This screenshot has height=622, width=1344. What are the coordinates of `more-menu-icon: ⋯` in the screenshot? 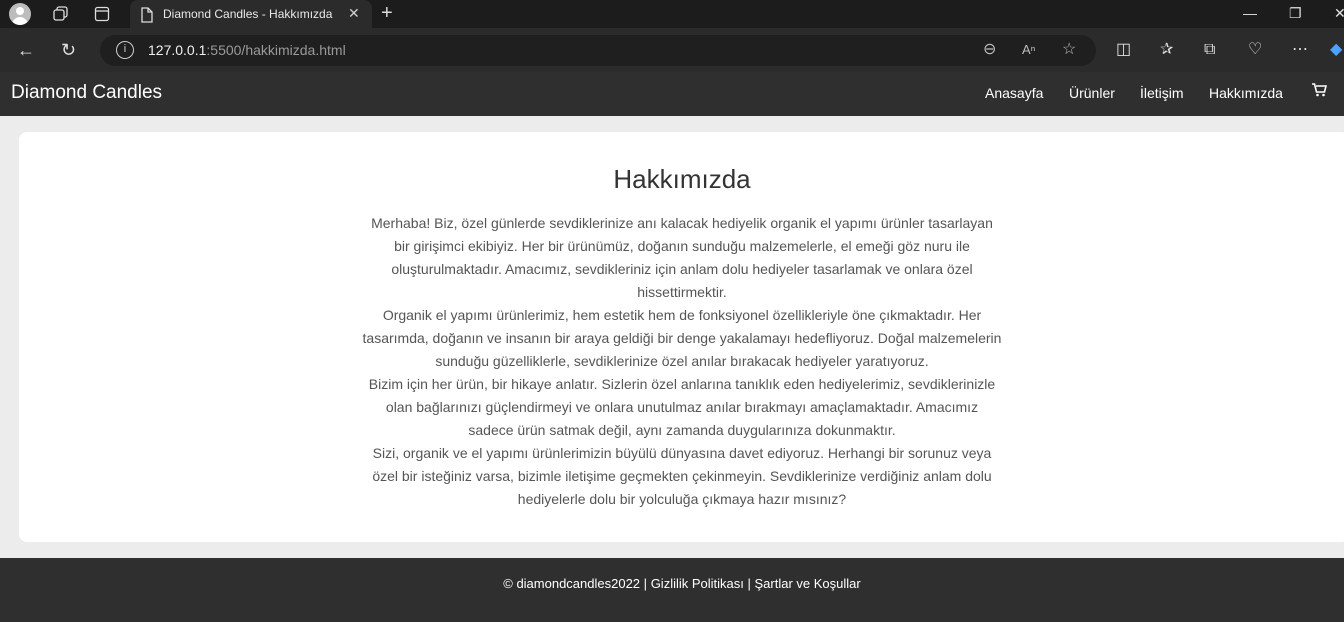 It's located at (1300, 50).